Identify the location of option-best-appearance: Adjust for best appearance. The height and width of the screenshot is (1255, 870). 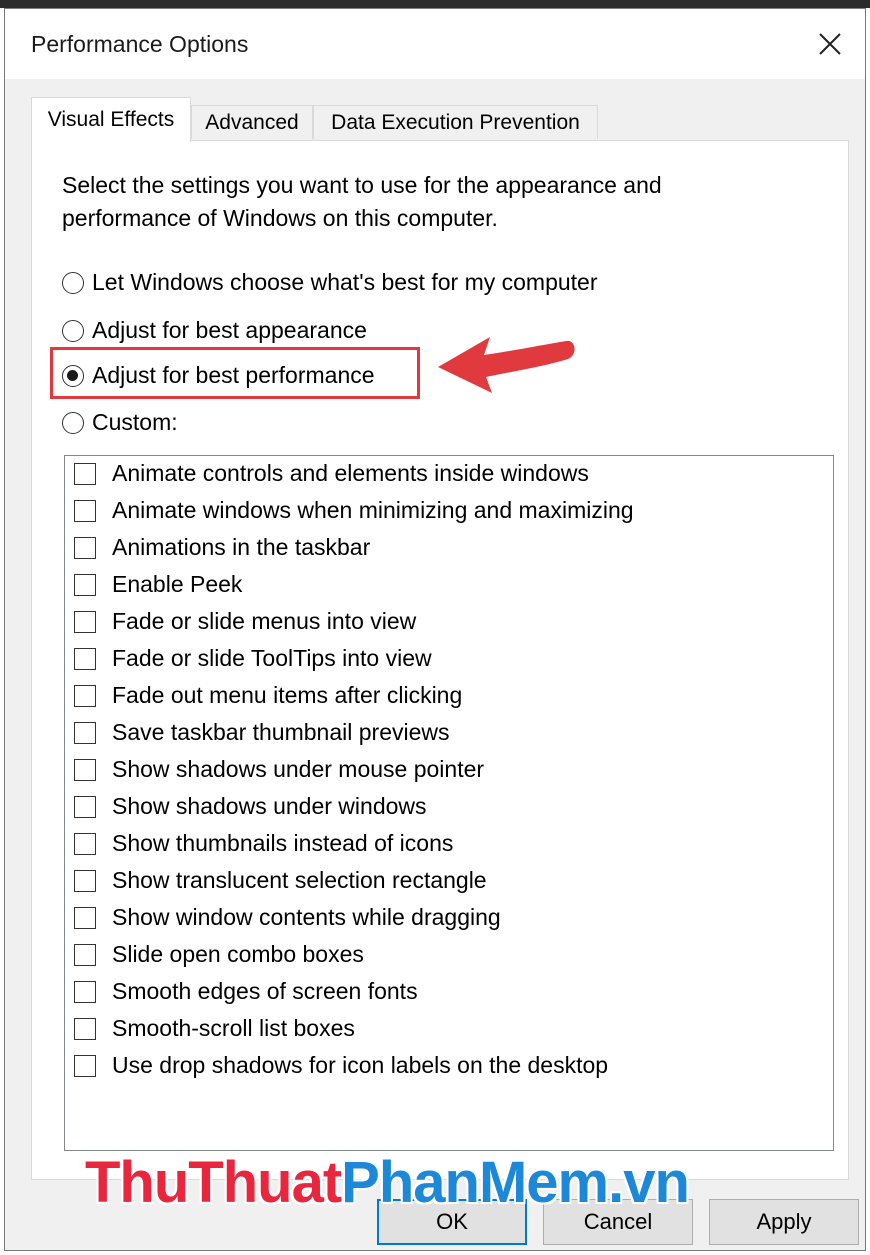
(214, 330).